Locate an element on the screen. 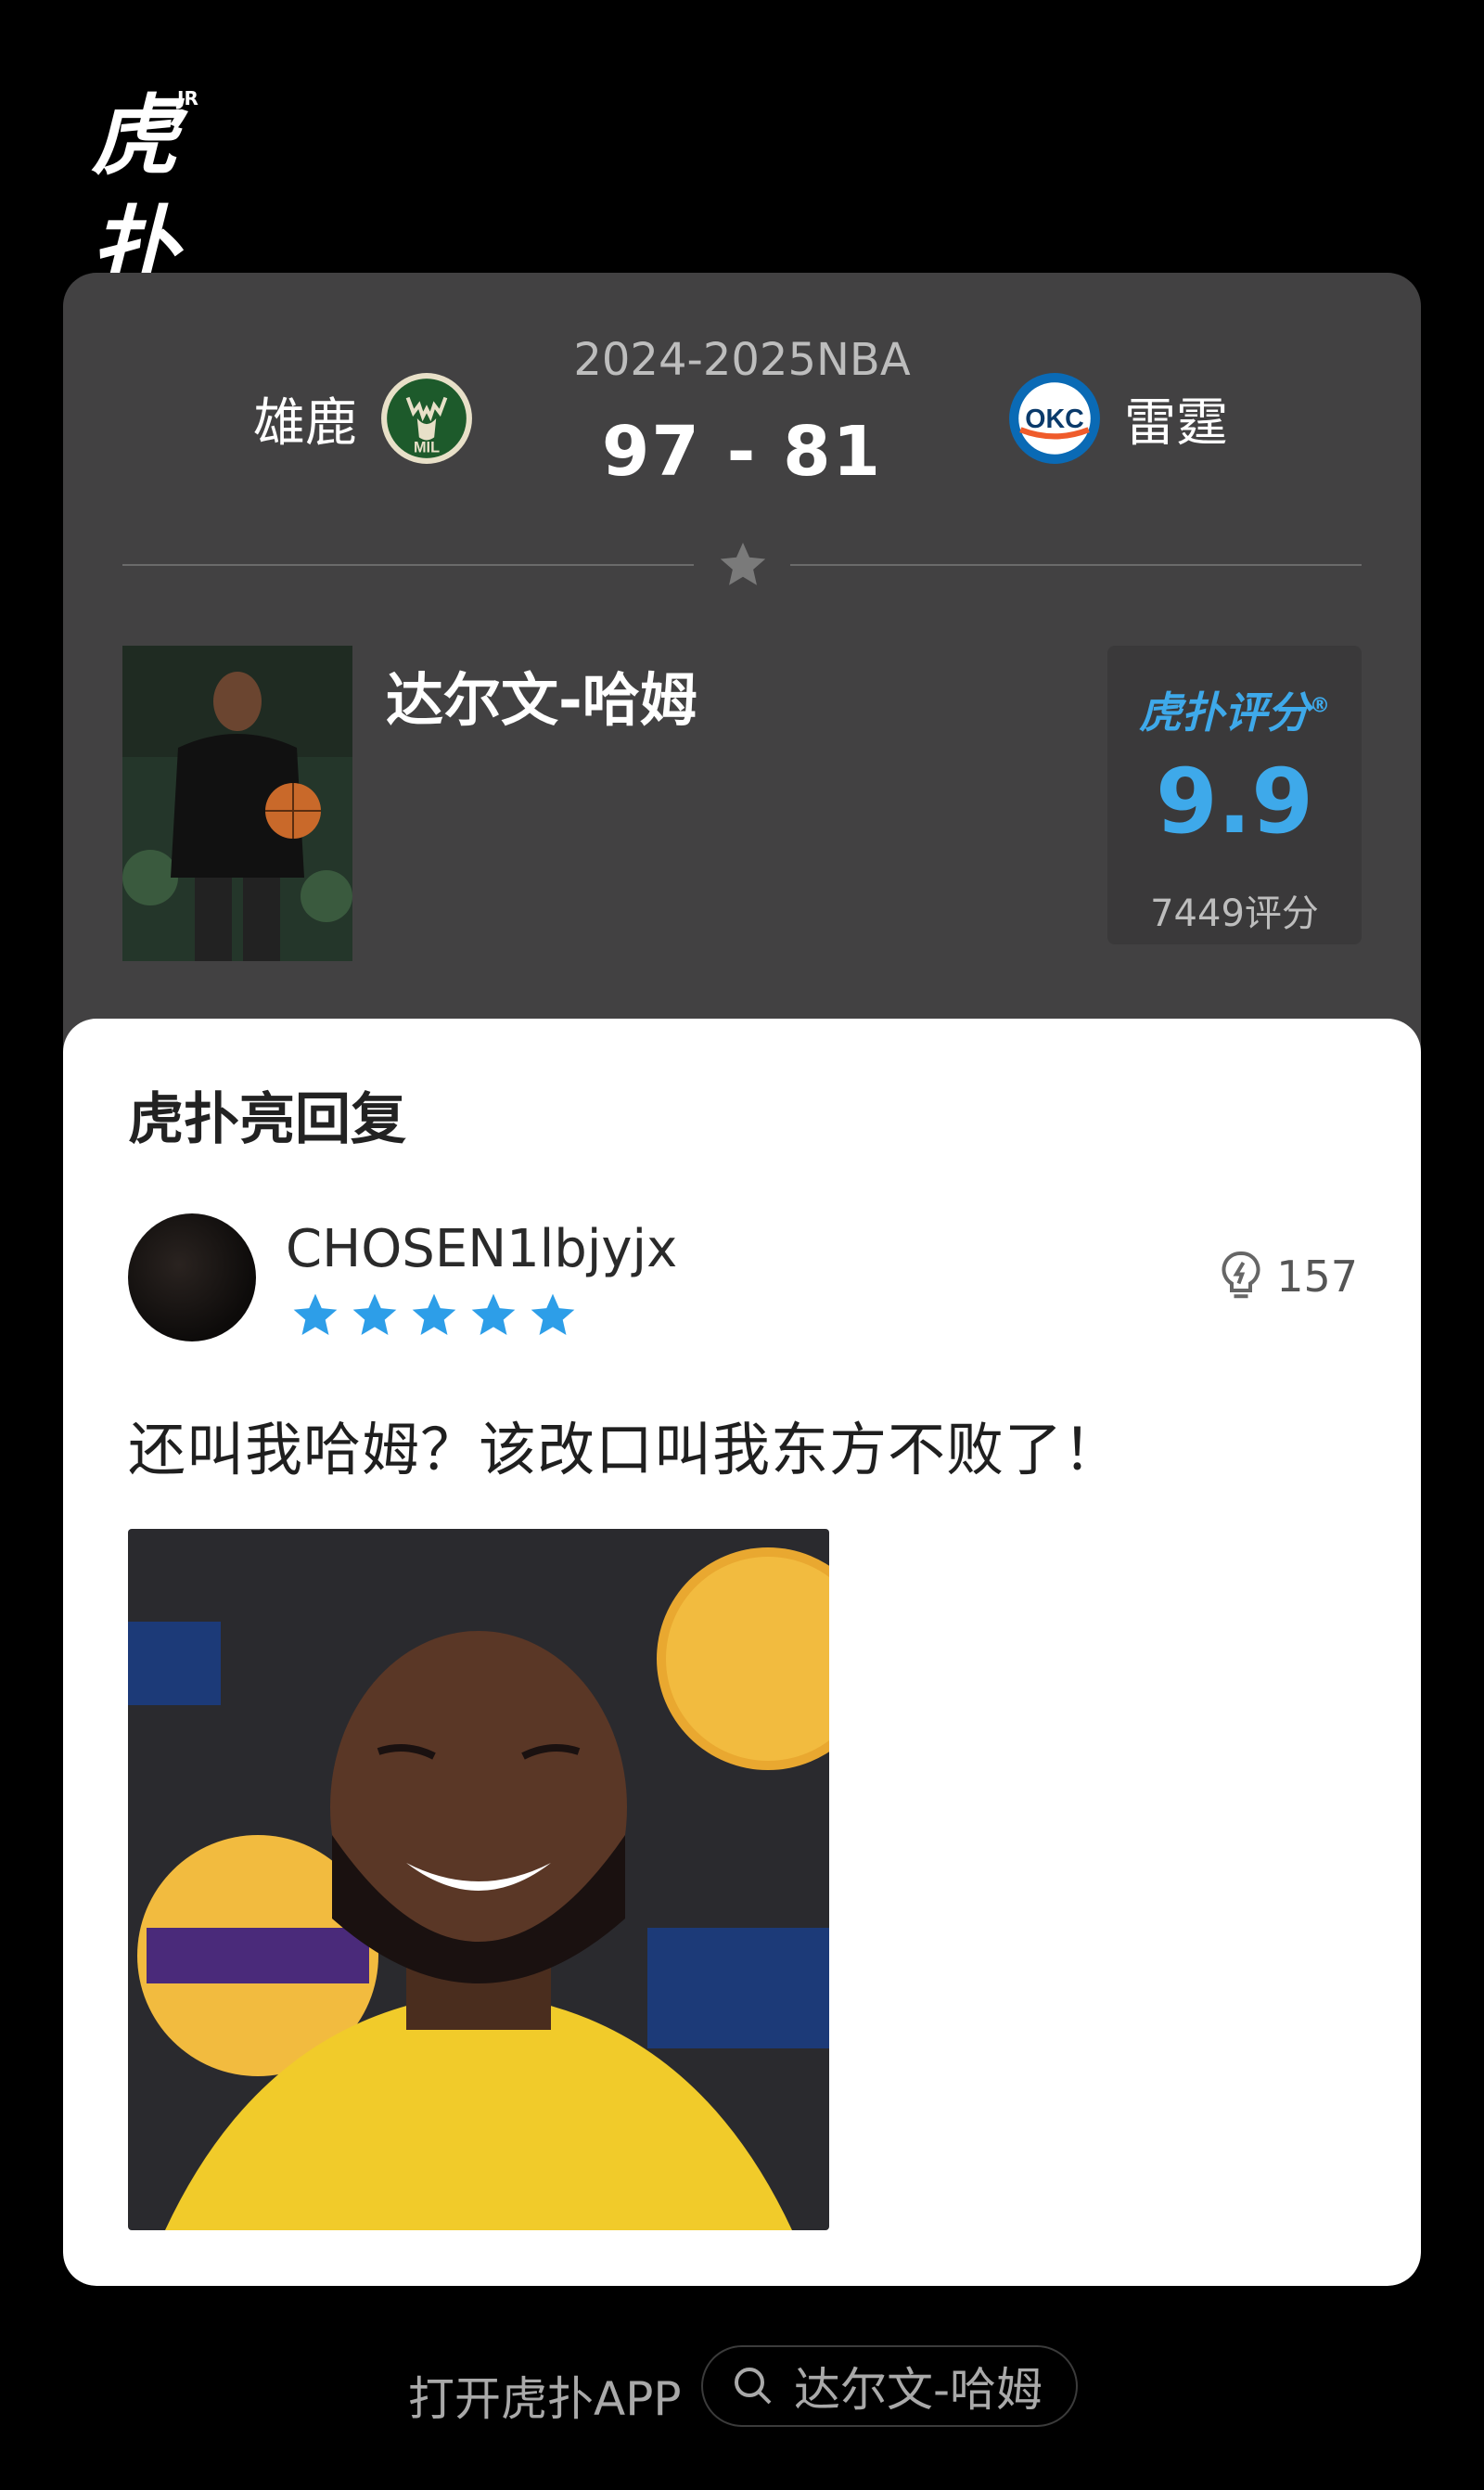 The image size is (1484, 2490). away-team: OKC 雷霆 is located at coordinates (1117, 418).